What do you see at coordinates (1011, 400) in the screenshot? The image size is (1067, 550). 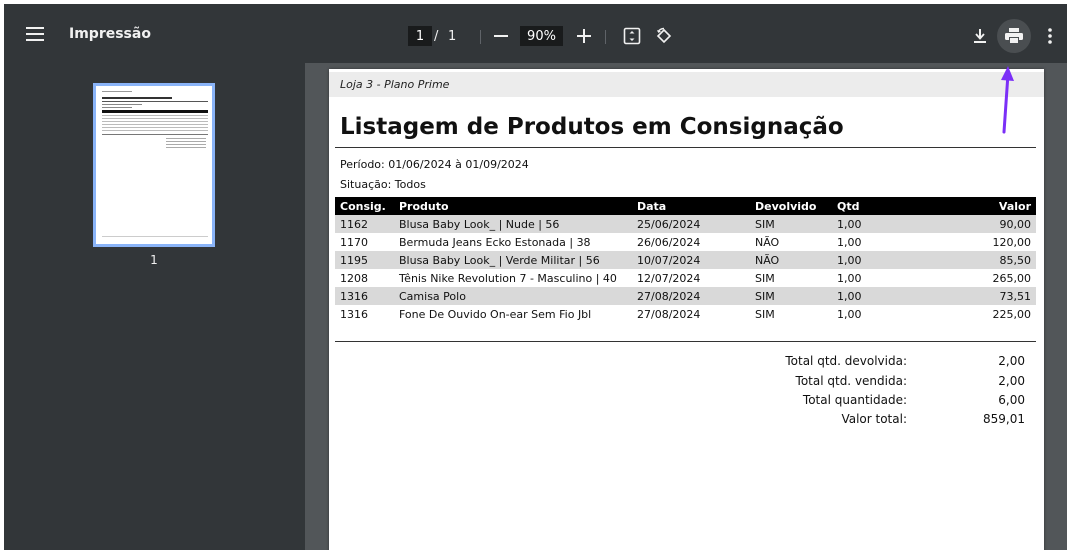 I see `total-quantity-value: 6,00` at bounding box center [1011, 400].